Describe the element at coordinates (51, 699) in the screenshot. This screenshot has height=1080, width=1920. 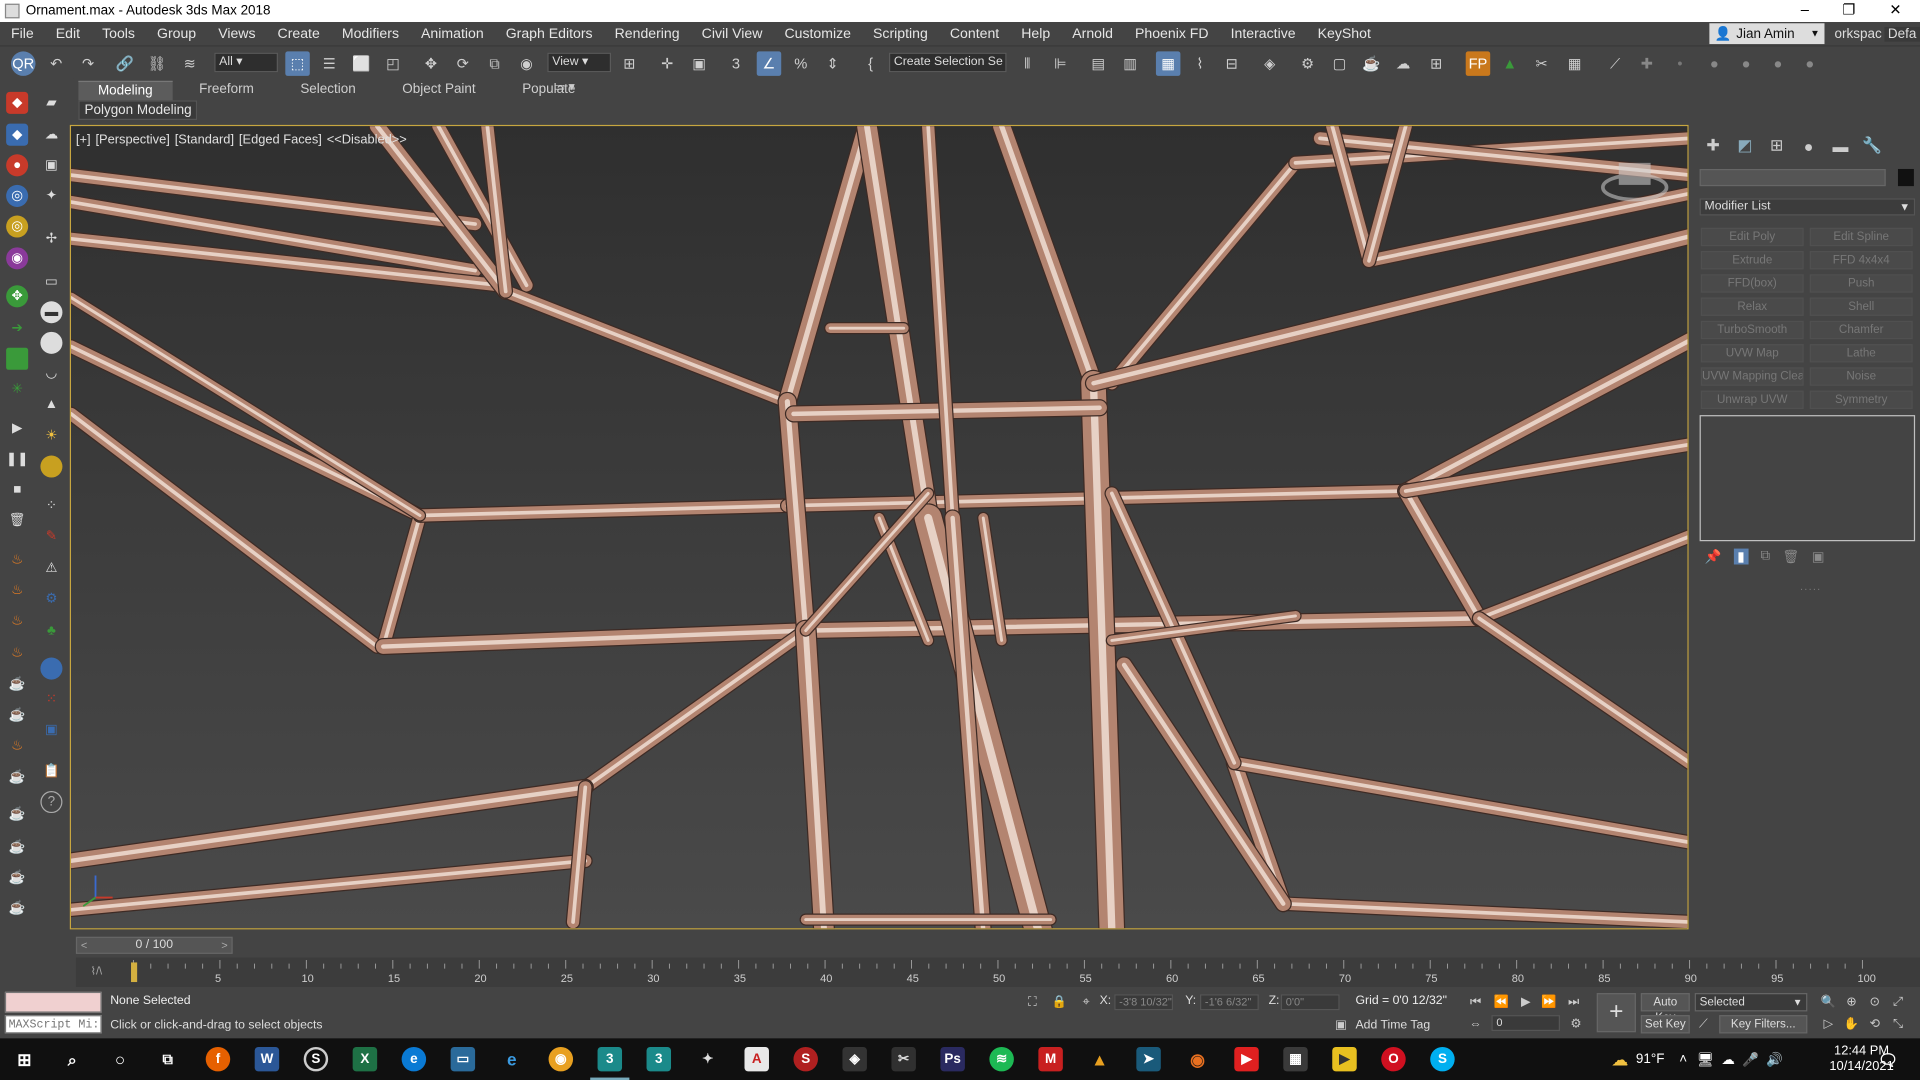
I see `color-dots-icon: ⁙` at that location.